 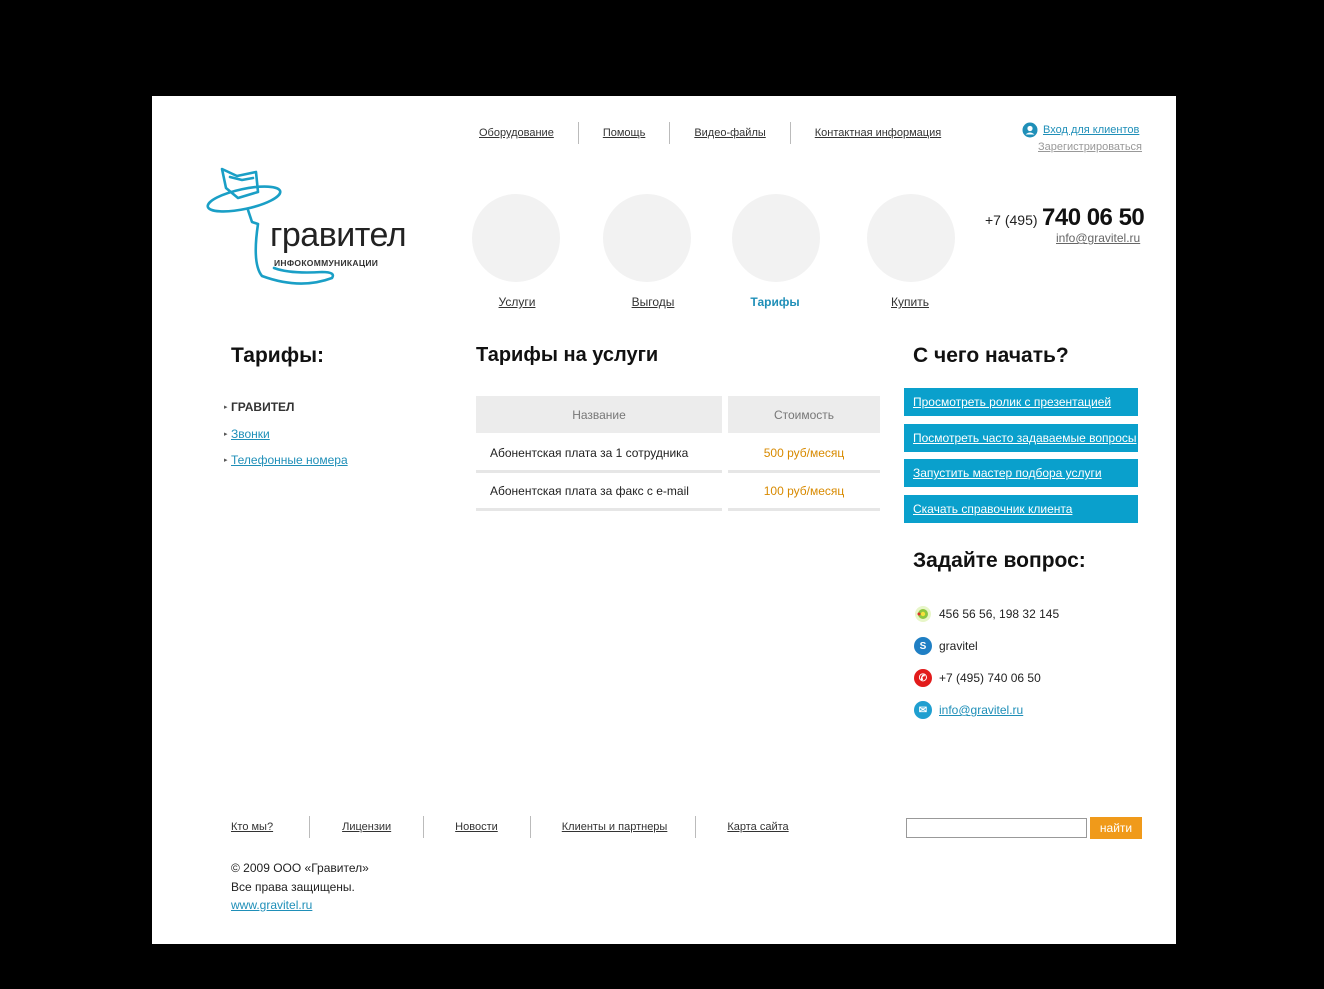 What do you see at coordinates (804, 454) in the screenshot?
I see `table-row-price: 500 руб/месяц` at bounding box center [804, 454].